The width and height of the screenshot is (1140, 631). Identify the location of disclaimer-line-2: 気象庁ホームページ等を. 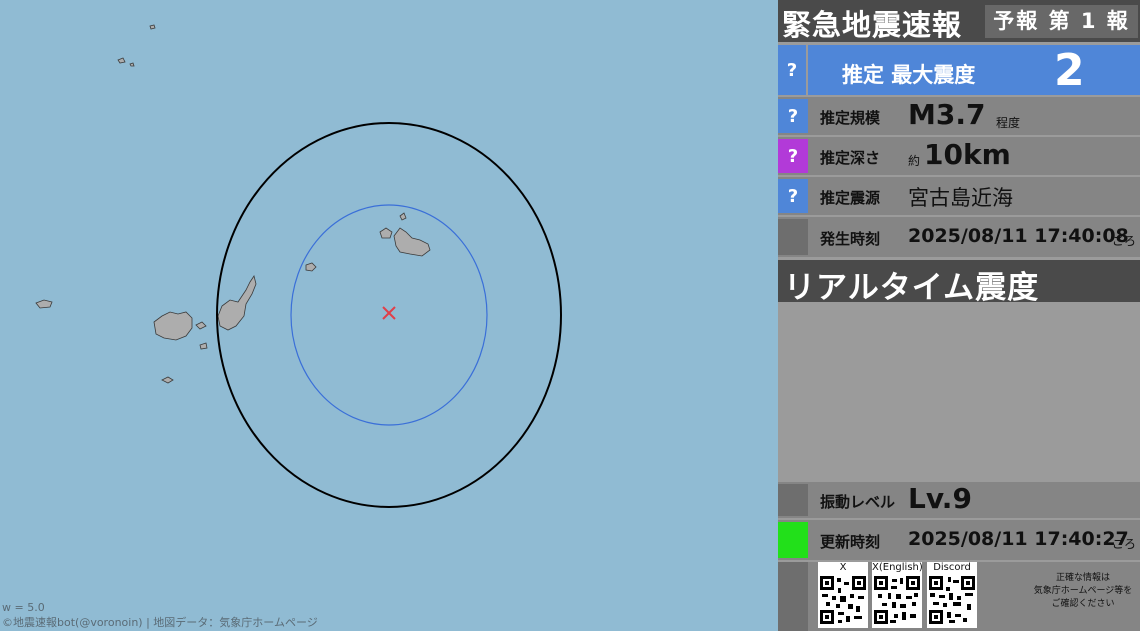
(1083, 591).